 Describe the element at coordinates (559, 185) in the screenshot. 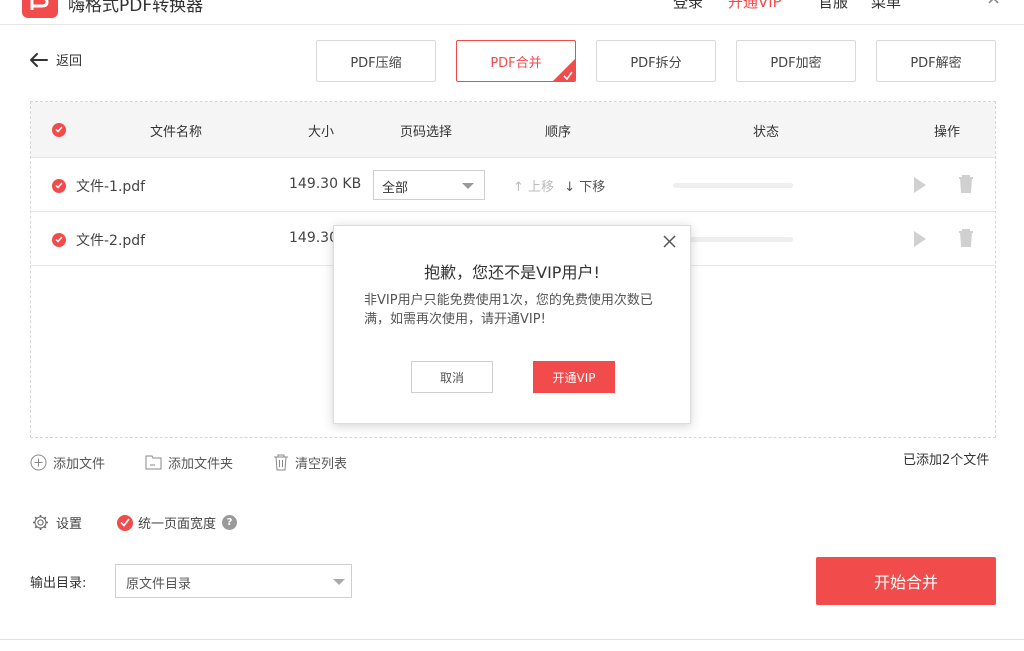

I see `order-controls: ↑ 上移 ↓ 下移` at that location.